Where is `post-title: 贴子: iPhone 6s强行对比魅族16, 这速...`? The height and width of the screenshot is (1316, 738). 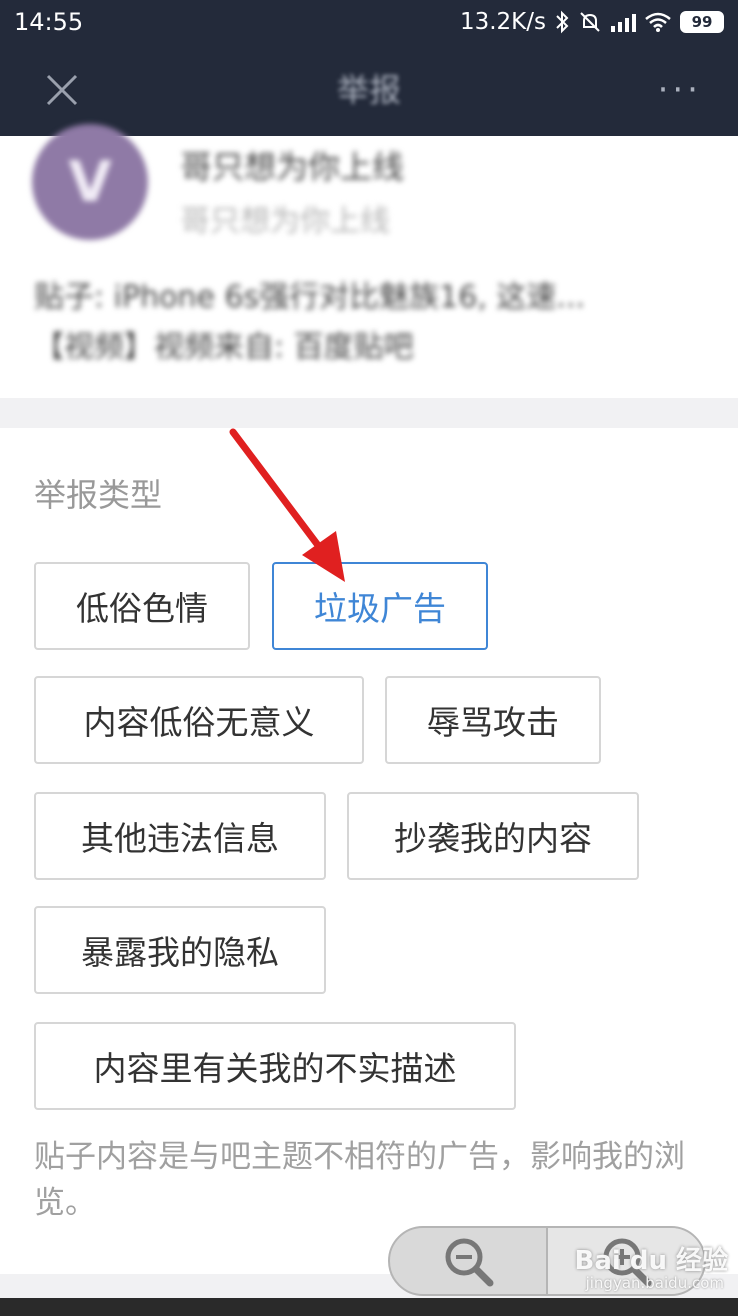
post-title: 贴子: iPhone 6s强行对比魅族16, 这速... is located at coordinates (310, 297).